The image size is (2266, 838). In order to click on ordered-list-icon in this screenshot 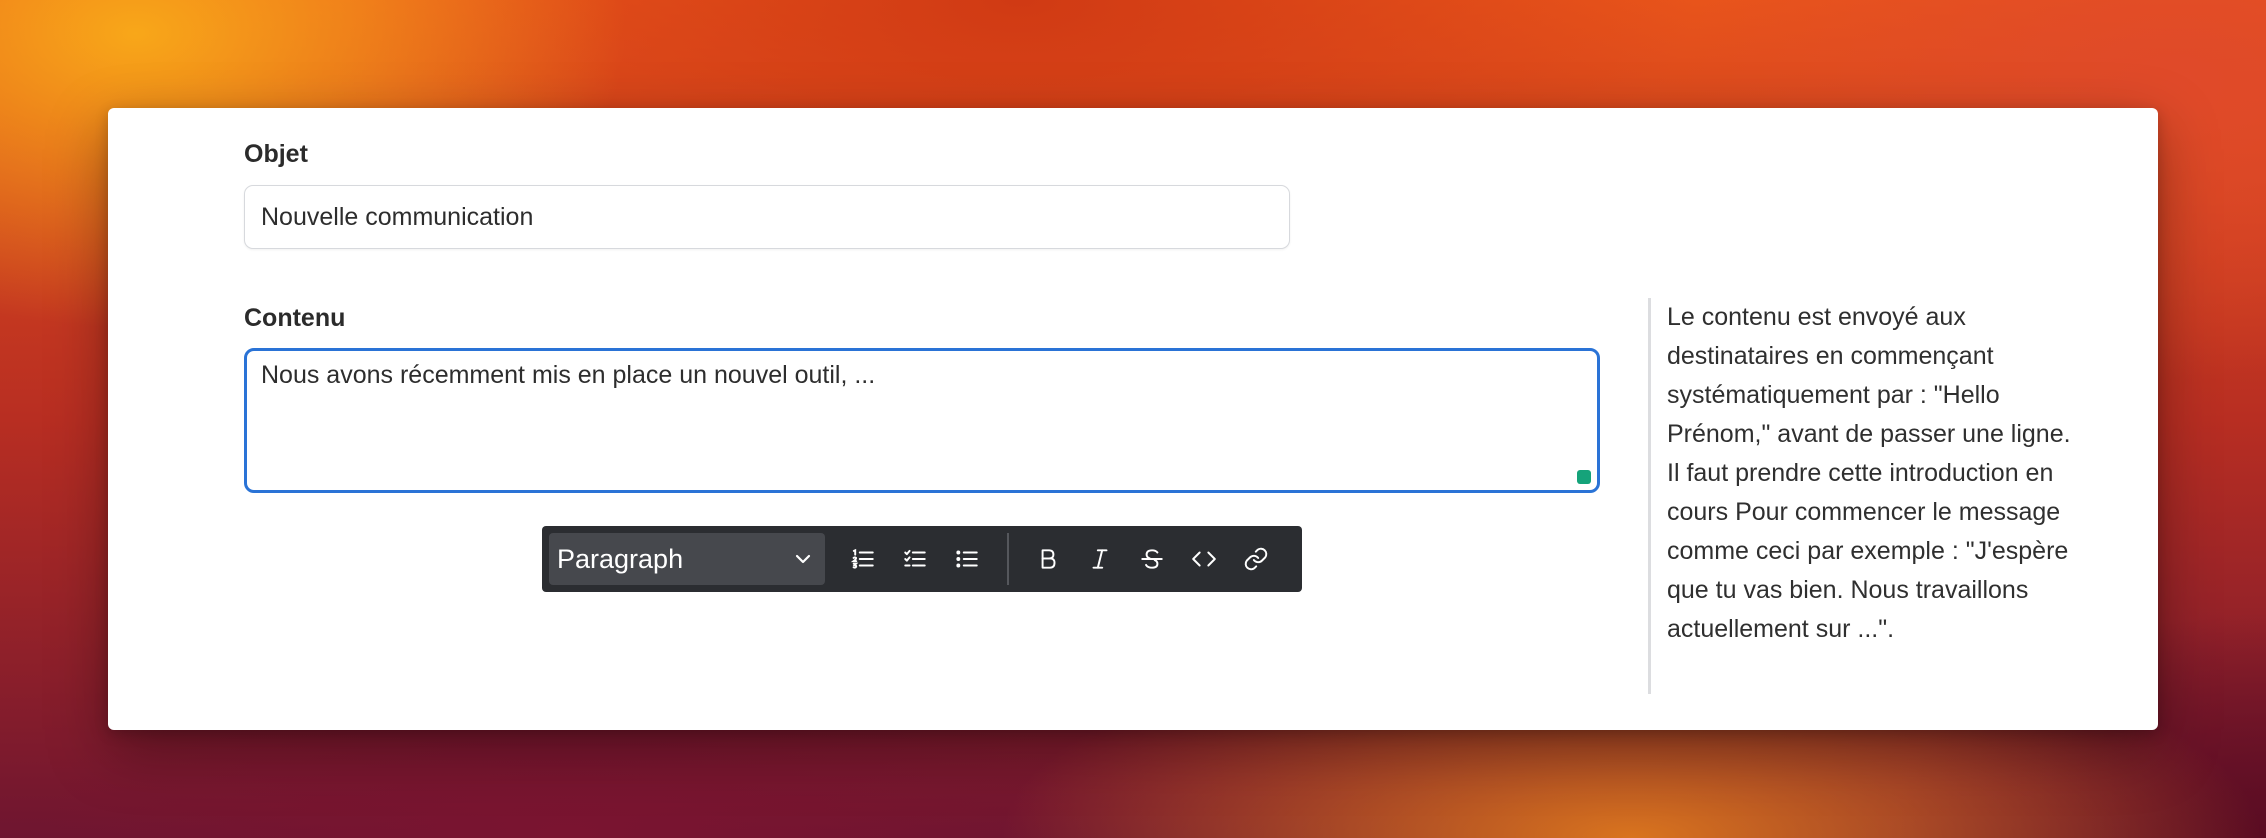, I will do `click(862, 558)`.